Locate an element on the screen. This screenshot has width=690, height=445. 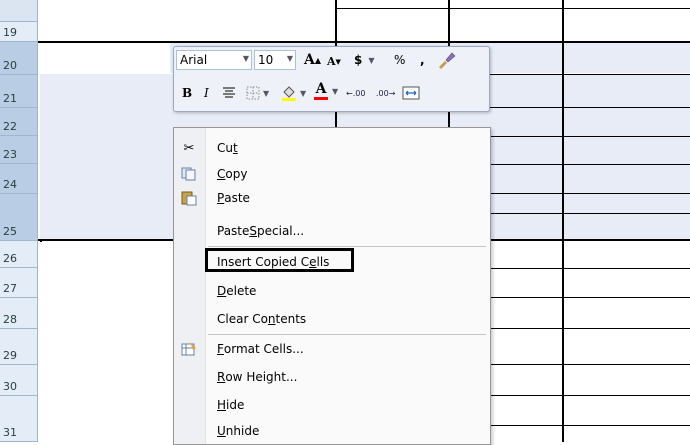
fill-color-icon: ▼ is located at coordinates (293, 93).